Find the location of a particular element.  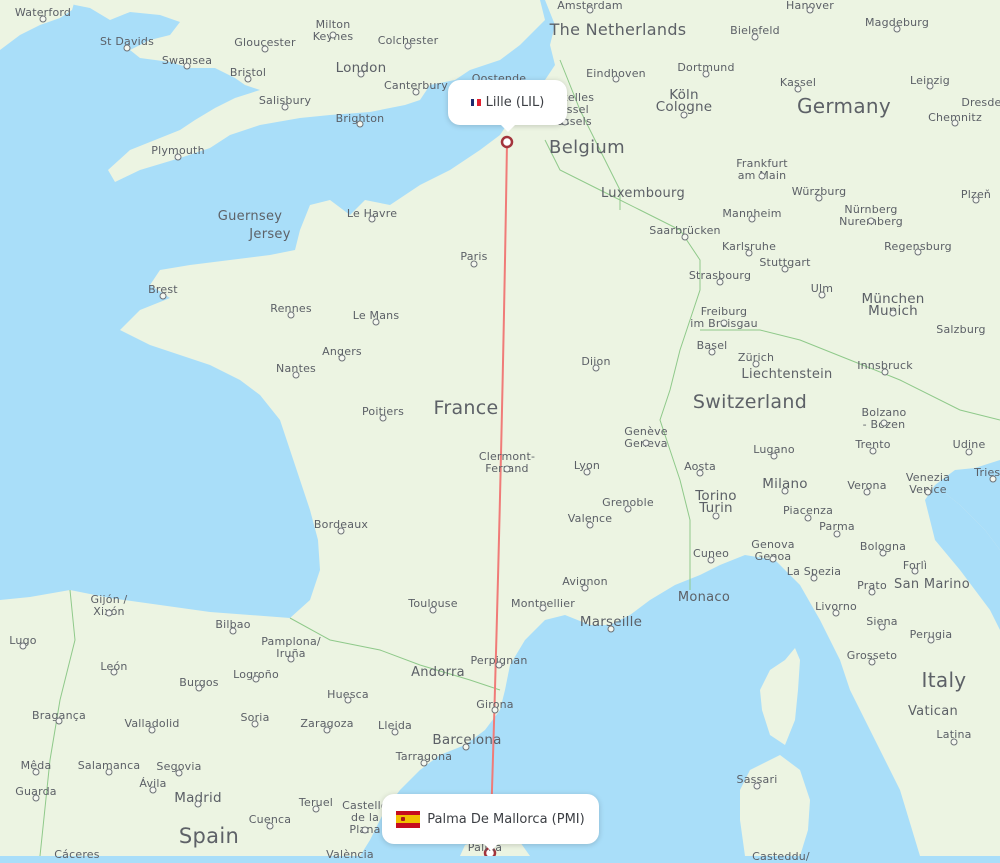

city-dot-marseille is located at coordinates (611, 629).